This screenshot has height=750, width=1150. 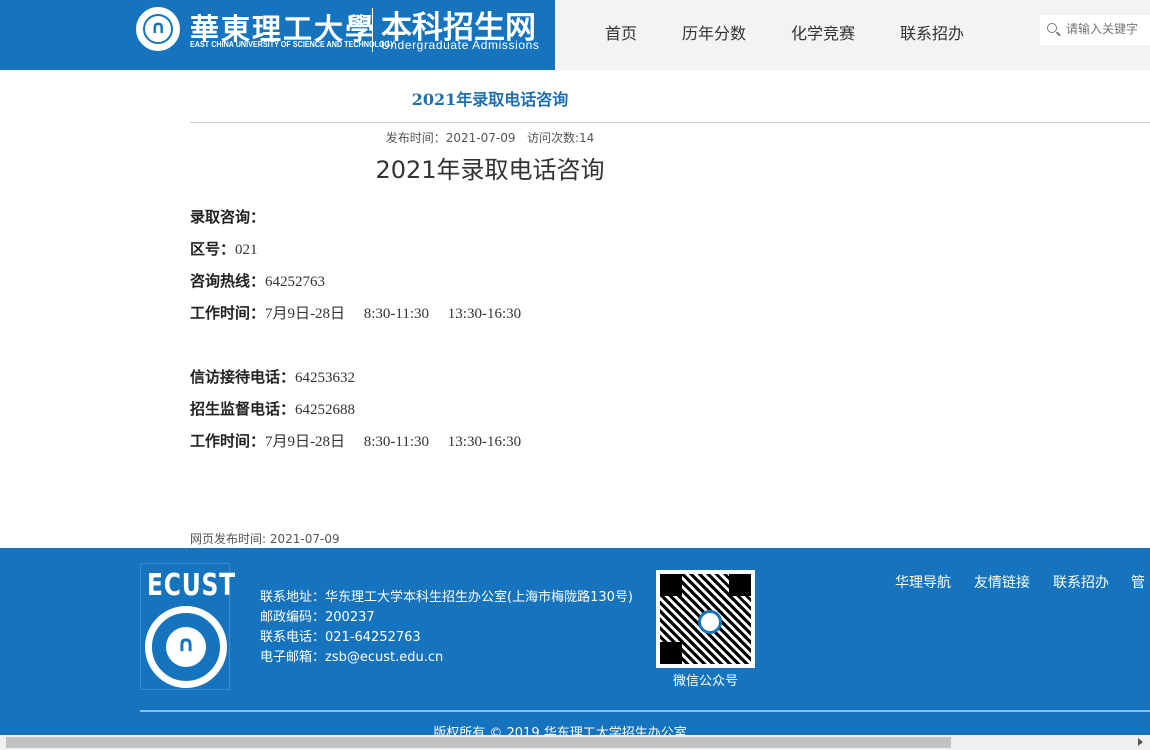 What do you see at coordinates (670, 137) in the screenshot?
I see `article-meta: 发布时间：2021-07-09 访问次数:14` at bounding box center [670, 137].